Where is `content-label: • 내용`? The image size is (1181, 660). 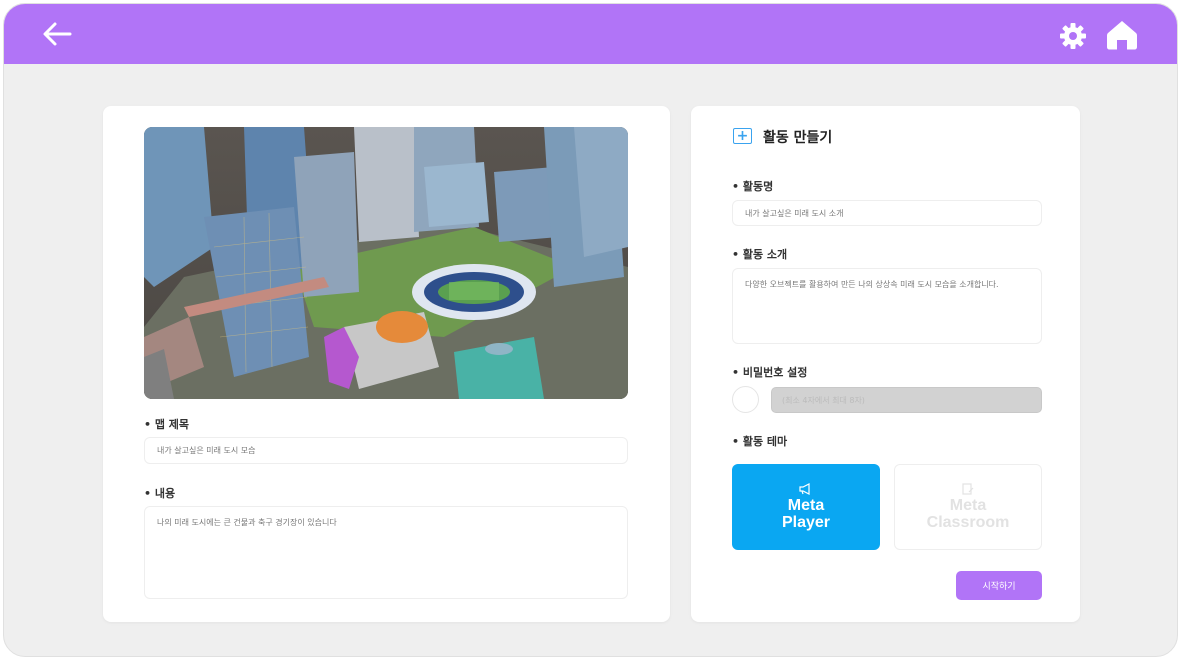
content-label: • 내용 is located at coordinates (160, 493).